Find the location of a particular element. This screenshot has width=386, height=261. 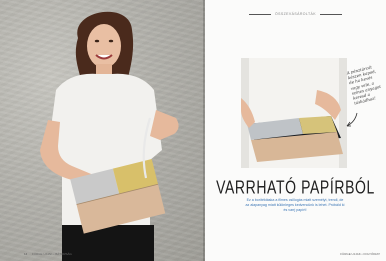

clutch-closeup-photo is located at coordinates (294, 113).